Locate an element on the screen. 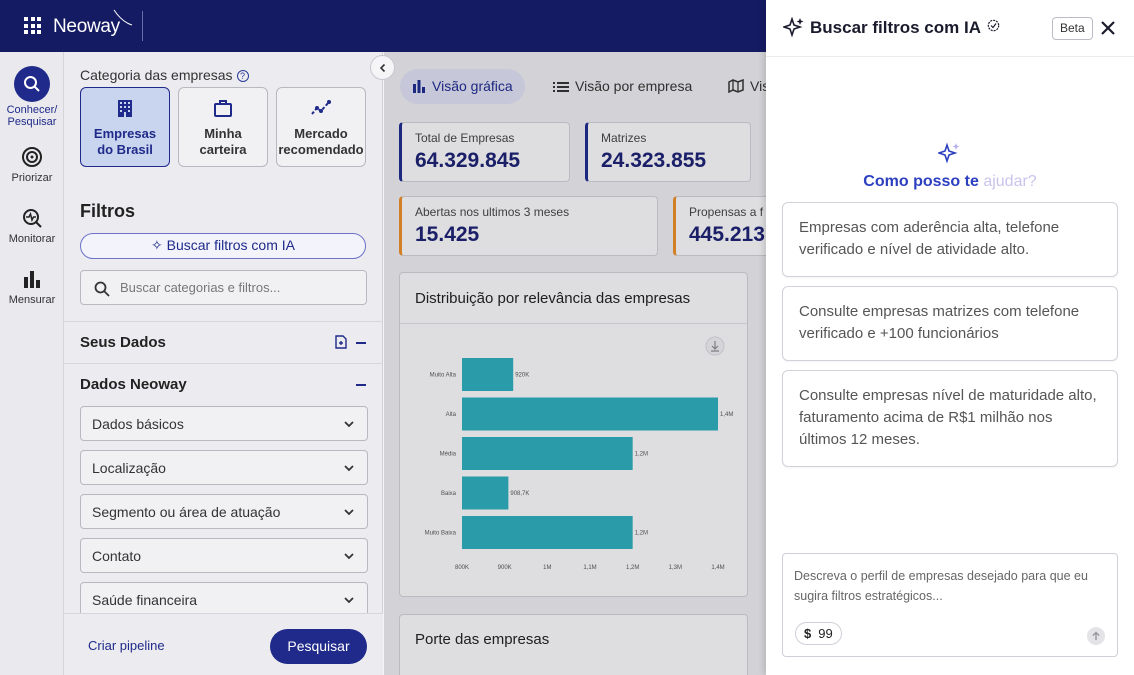  bar-chart-icon is located at coordinates (32, 279).